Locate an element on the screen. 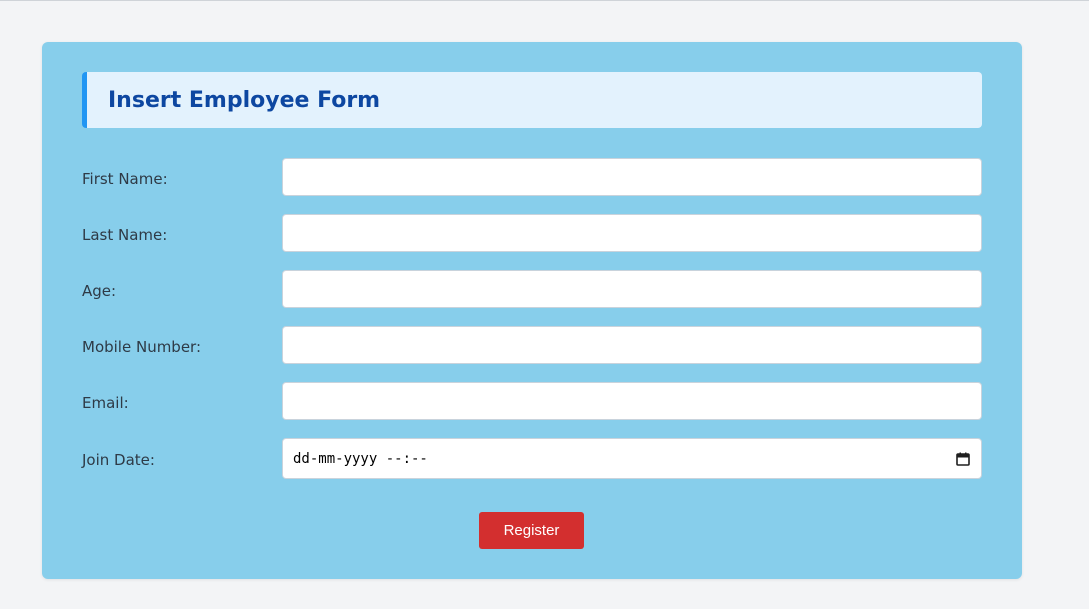 The image size is (1089, 609). form-title-banner: Insert Employee Form is located at coordinates (532, 100).